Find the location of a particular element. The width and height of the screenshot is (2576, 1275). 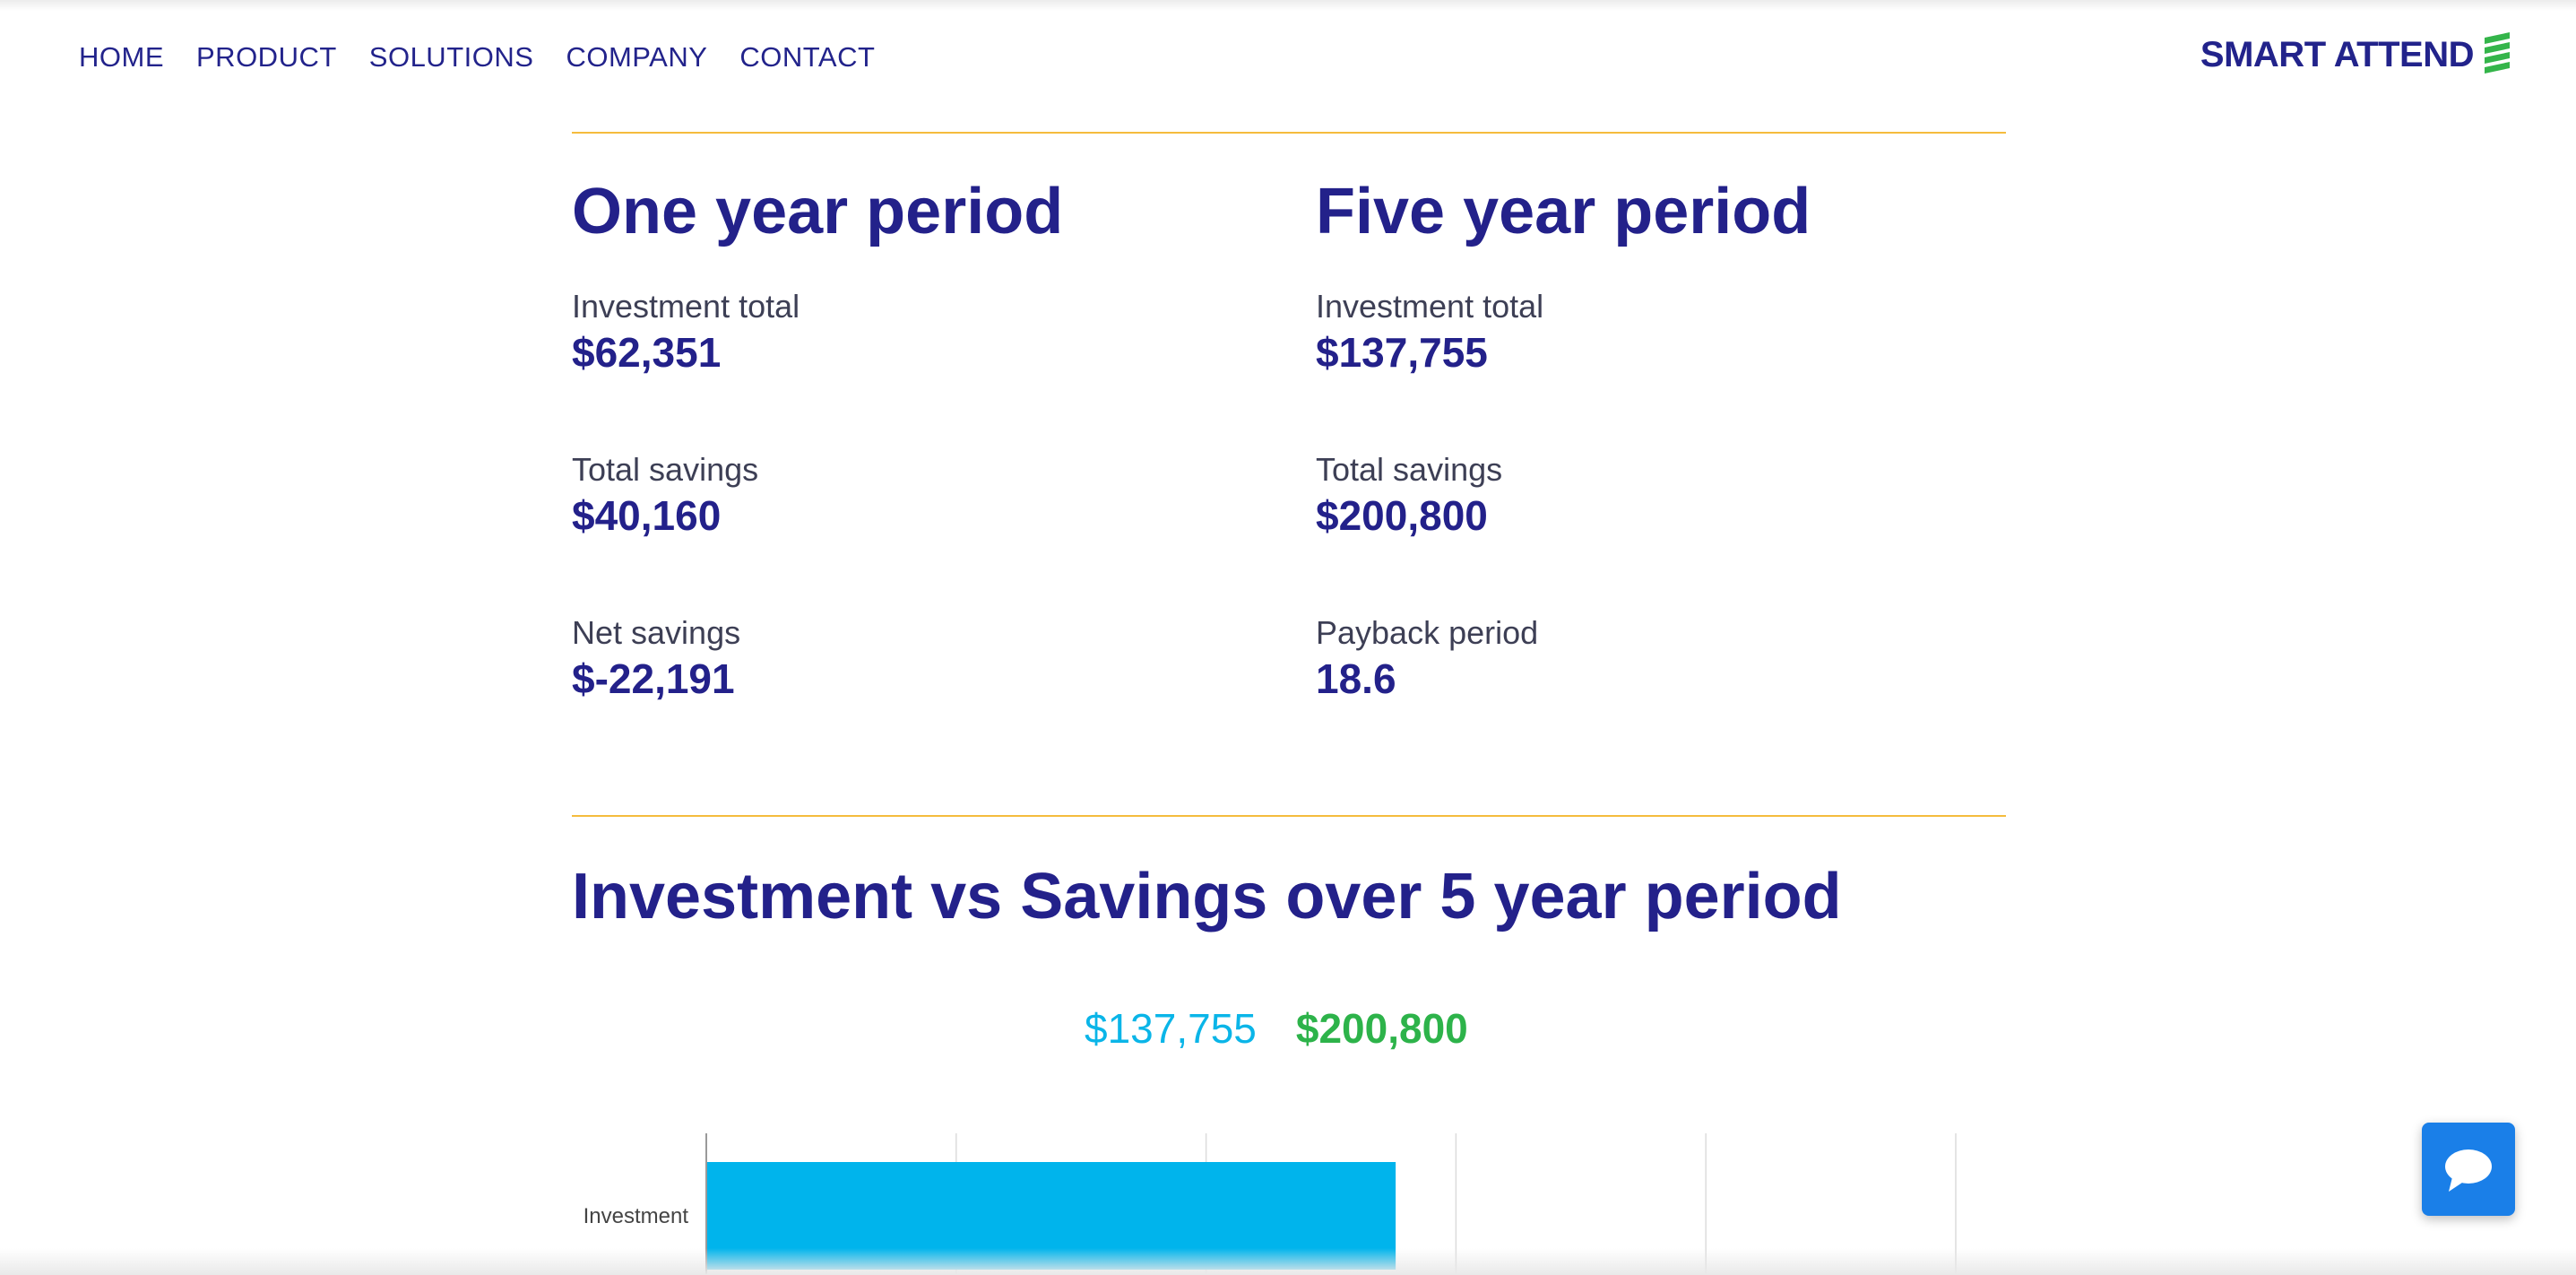

stacked-bars-icon is located at coordinates (2497, 53).